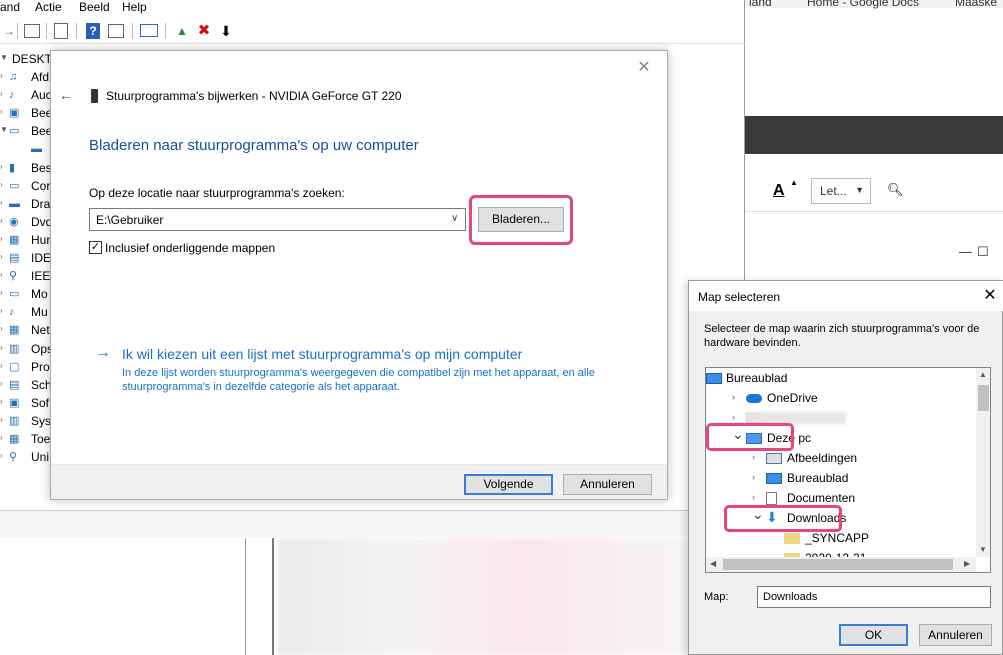  What do you see at coordinates (841, 398) in the screenshot?
I see `folder-tree-item: › OneDrive` at bounding box center [841, 398].